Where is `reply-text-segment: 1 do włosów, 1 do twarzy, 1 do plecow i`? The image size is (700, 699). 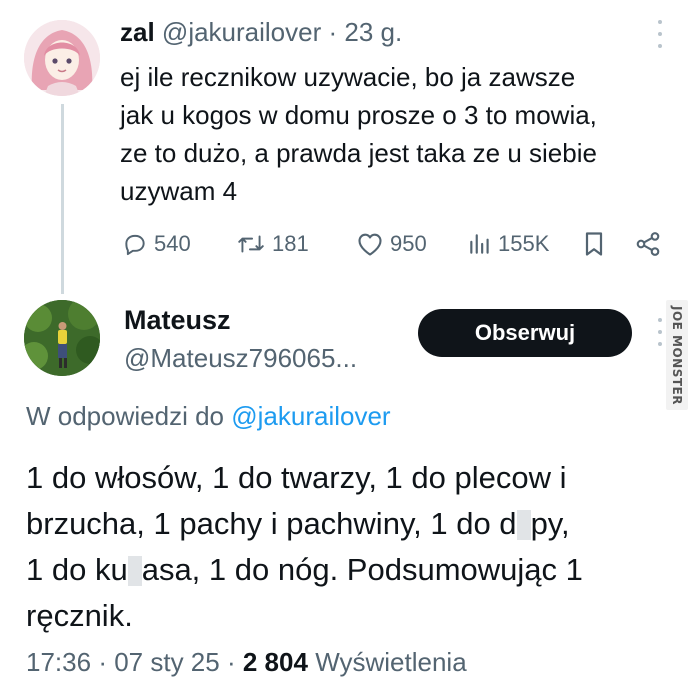
reply-text-segment: 1 do włosów, 1 do twarzy, 1 do plecow i is located at coordinates (296, 477).